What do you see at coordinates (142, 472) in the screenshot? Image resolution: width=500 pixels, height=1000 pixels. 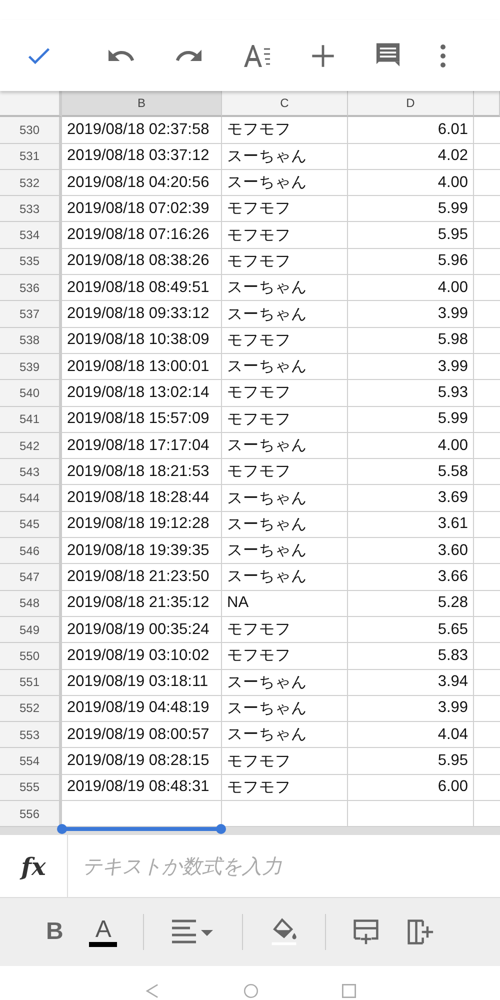 I see `table-cell: 2019/08/18 18:21:53` at bounding box center [142, 472].